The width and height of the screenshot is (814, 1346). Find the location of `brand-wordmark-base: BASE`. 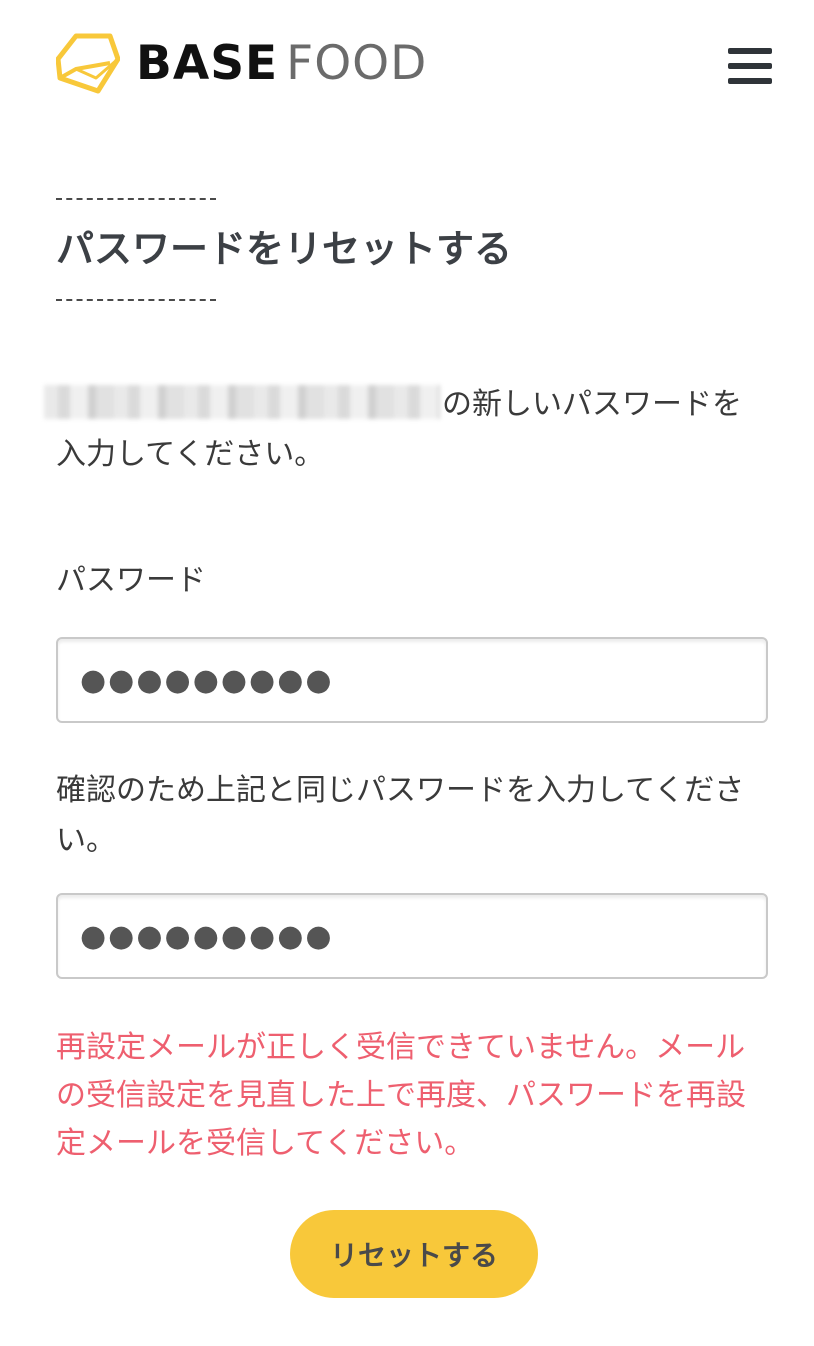

brand-wordmark-base: BASE is located at coordinates (207, 63).